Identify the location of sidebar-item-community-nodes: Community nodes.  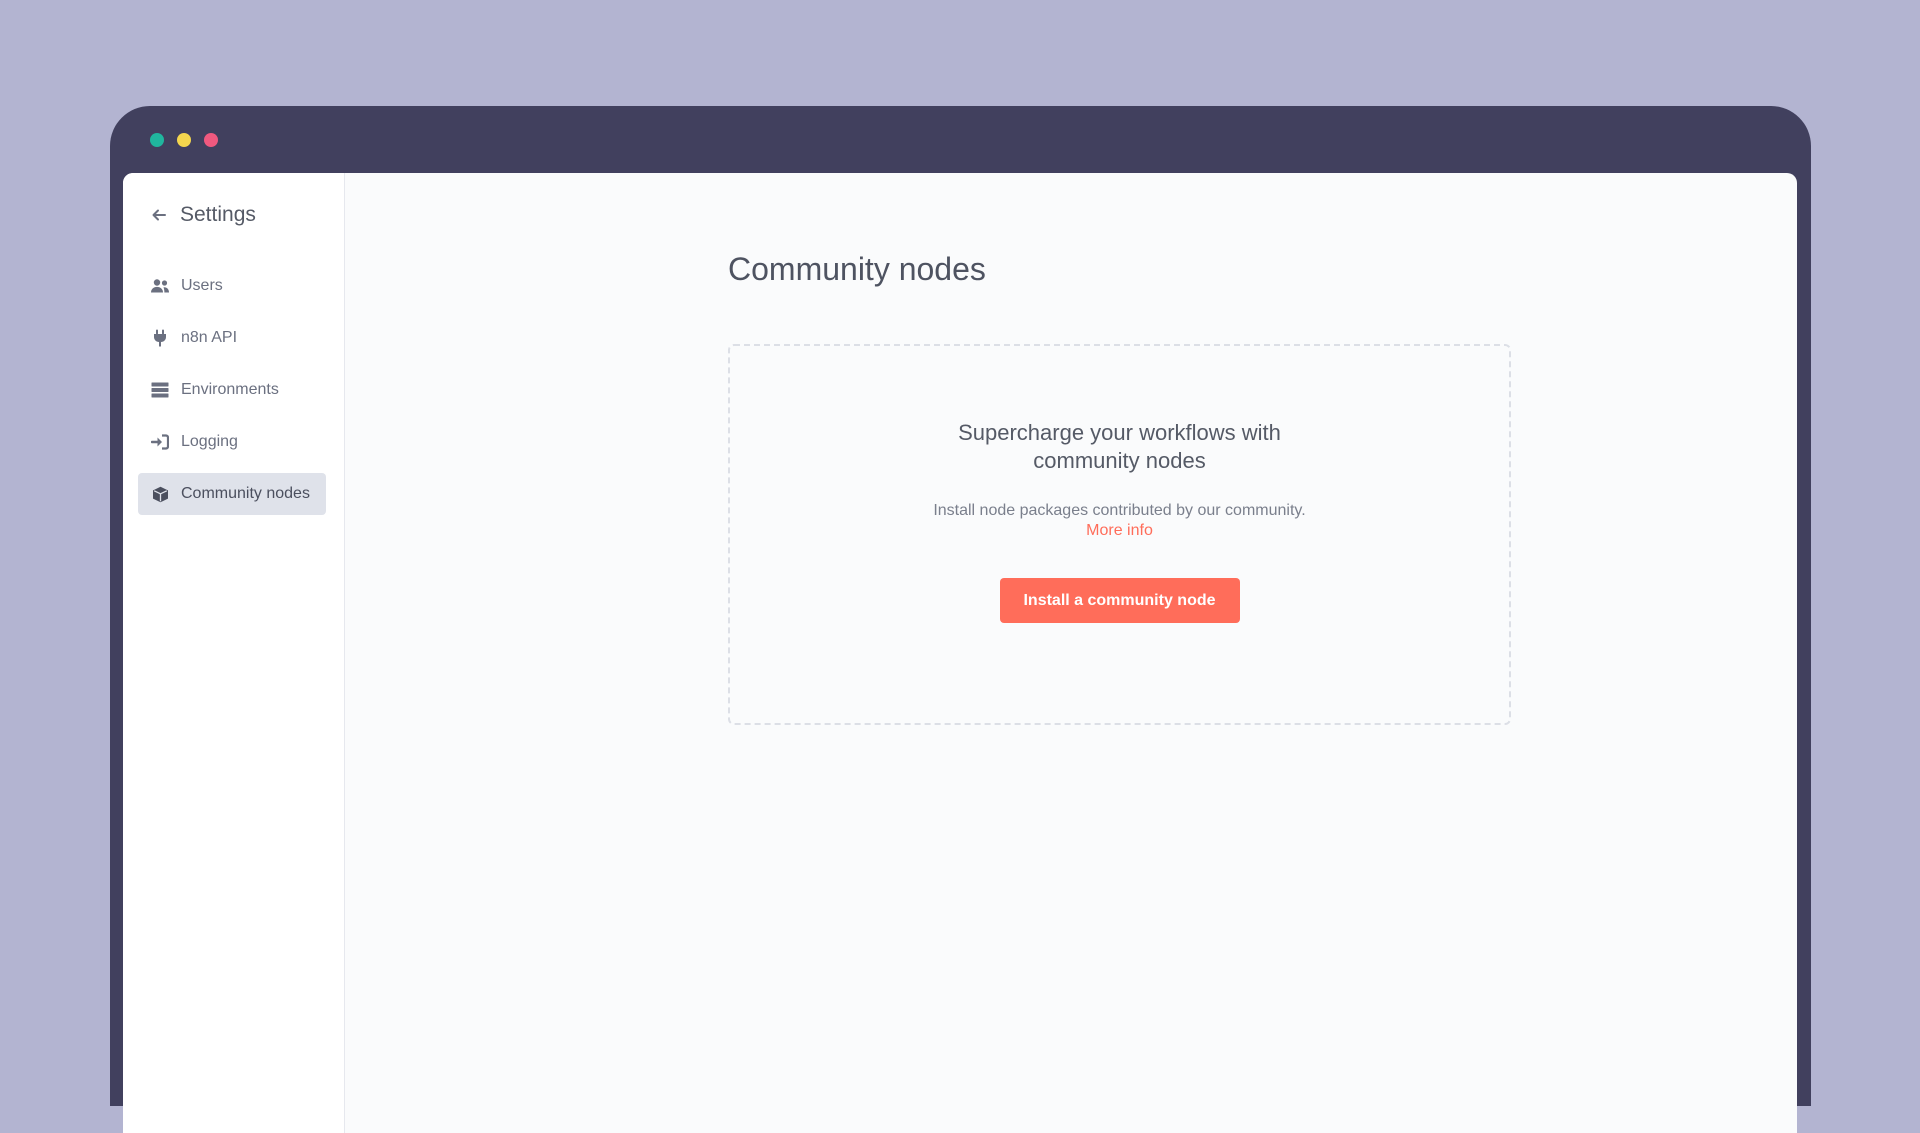
(232, 494).